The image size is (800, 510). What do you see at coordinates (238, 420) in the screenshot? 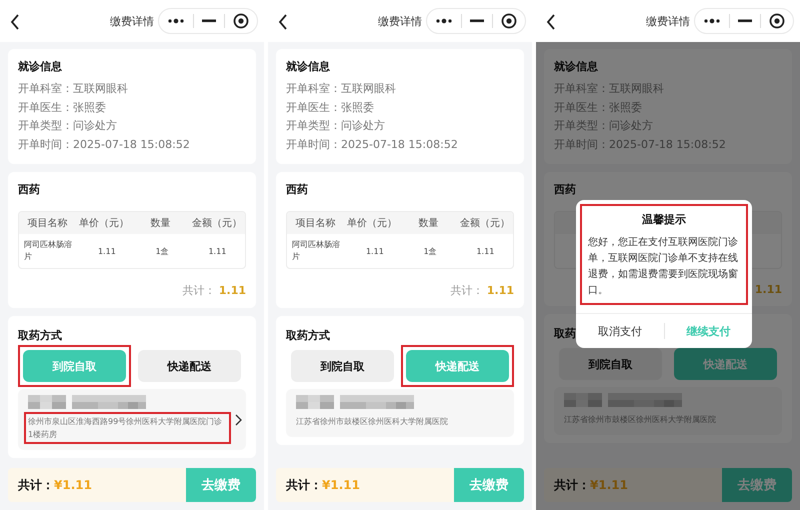
I see `chevron-right-icon` at bounding box center [238, 420].